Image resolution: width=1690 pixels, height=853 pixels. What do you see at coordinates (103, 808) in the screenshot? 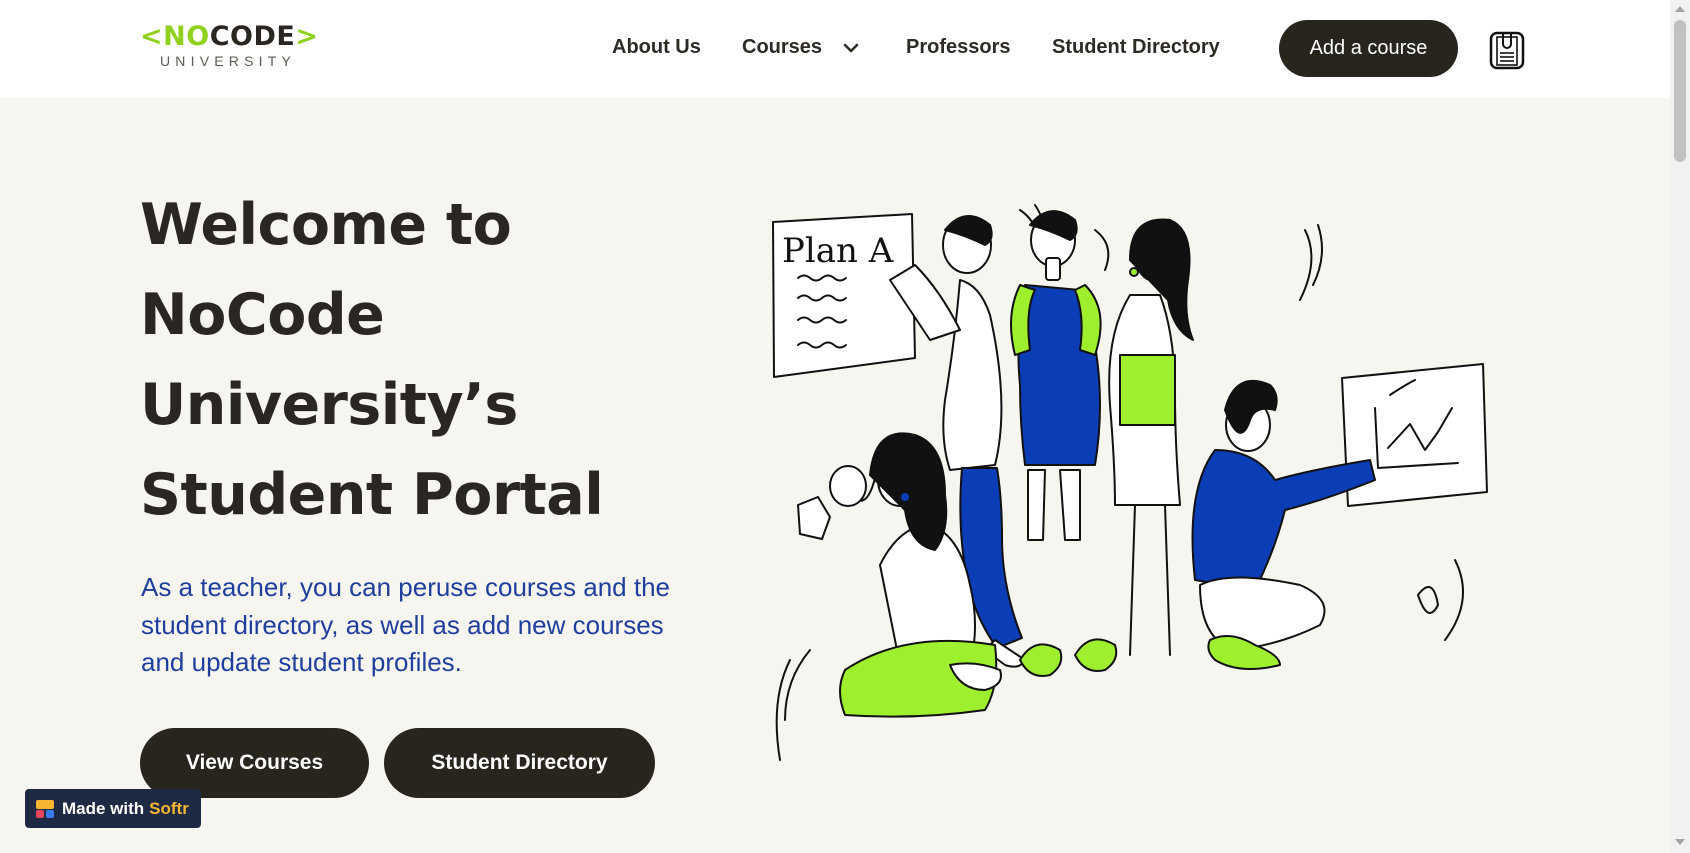
I see `badge-label: Made with` at bounding box center [103, 808].